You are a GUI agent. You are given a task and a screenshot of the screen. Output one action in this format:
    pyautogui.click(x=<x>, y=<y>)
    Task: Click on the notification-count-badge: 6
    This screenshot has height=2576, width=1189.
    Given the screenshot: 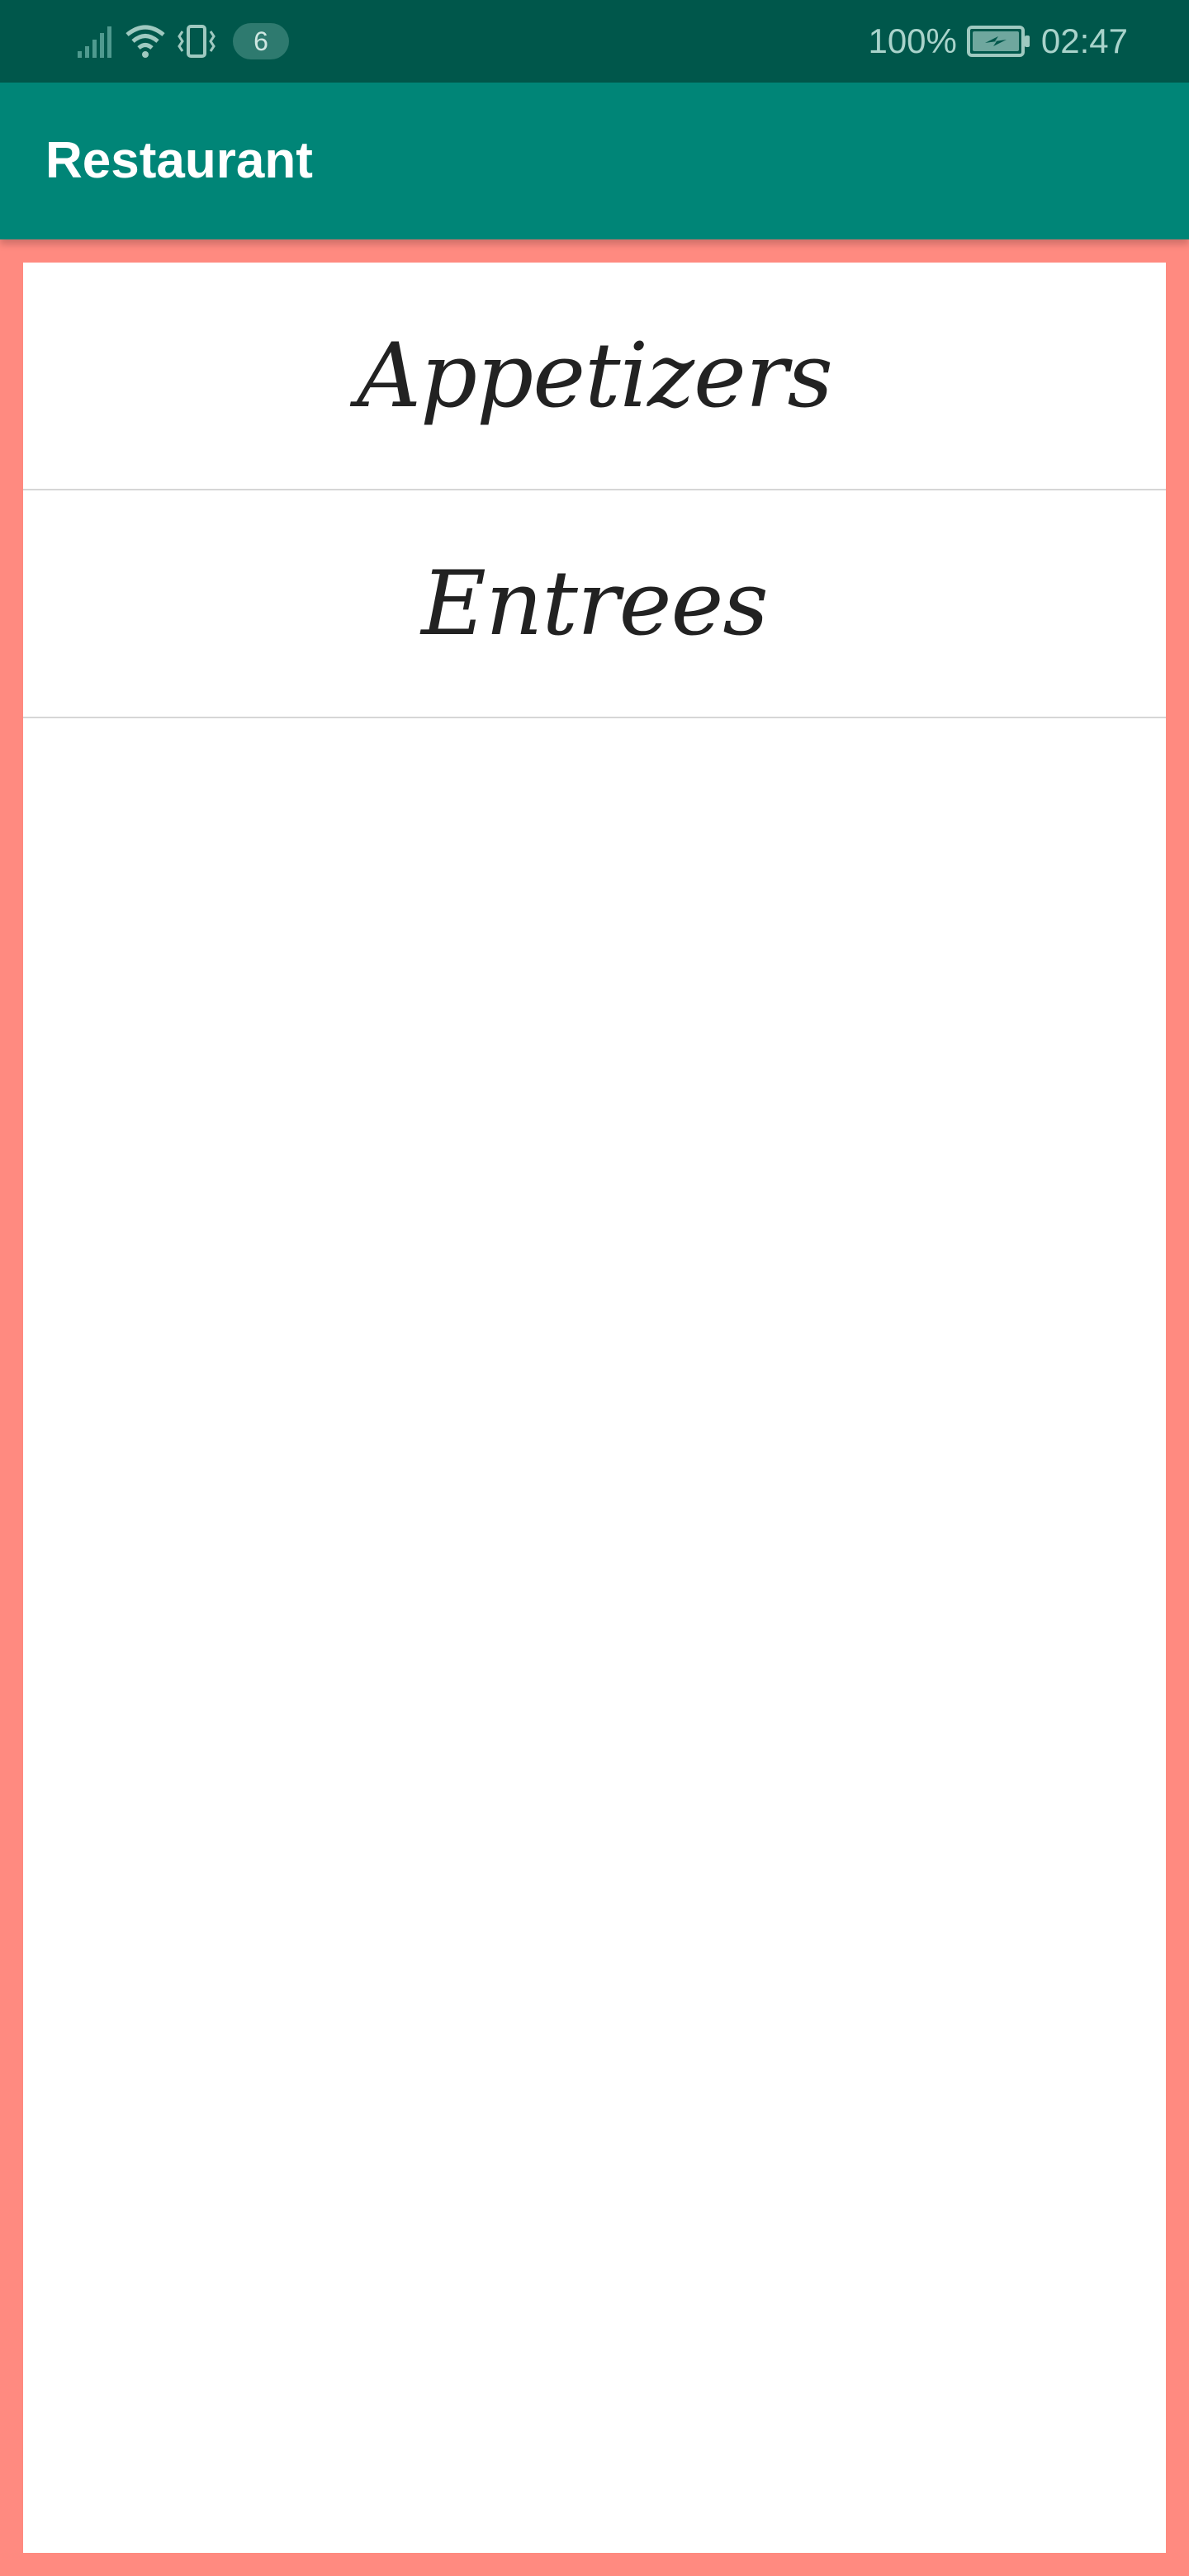 What is the action you would take?
    pyautogui.click(x=261, y=41)
    